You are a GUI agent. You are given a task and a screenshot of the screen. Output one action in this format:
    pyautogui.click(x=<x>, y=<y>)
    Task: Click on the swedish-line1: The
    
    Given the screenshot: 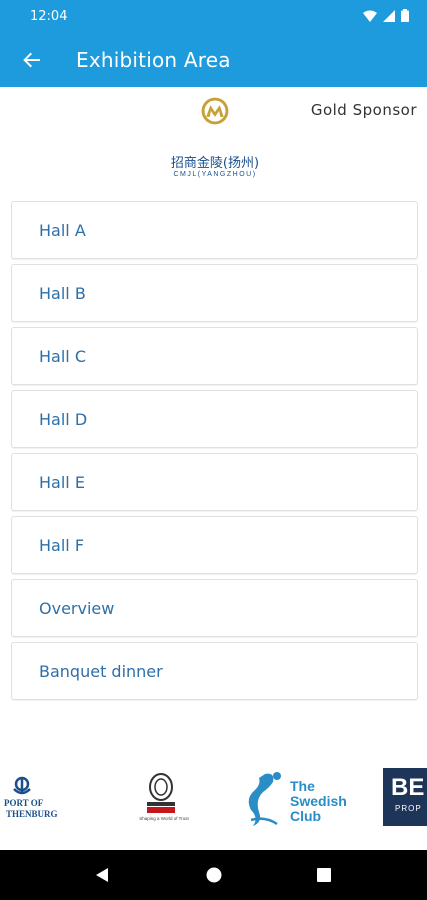 What is the action you would take?
    pyautogui.click(x=302, y=786)
    